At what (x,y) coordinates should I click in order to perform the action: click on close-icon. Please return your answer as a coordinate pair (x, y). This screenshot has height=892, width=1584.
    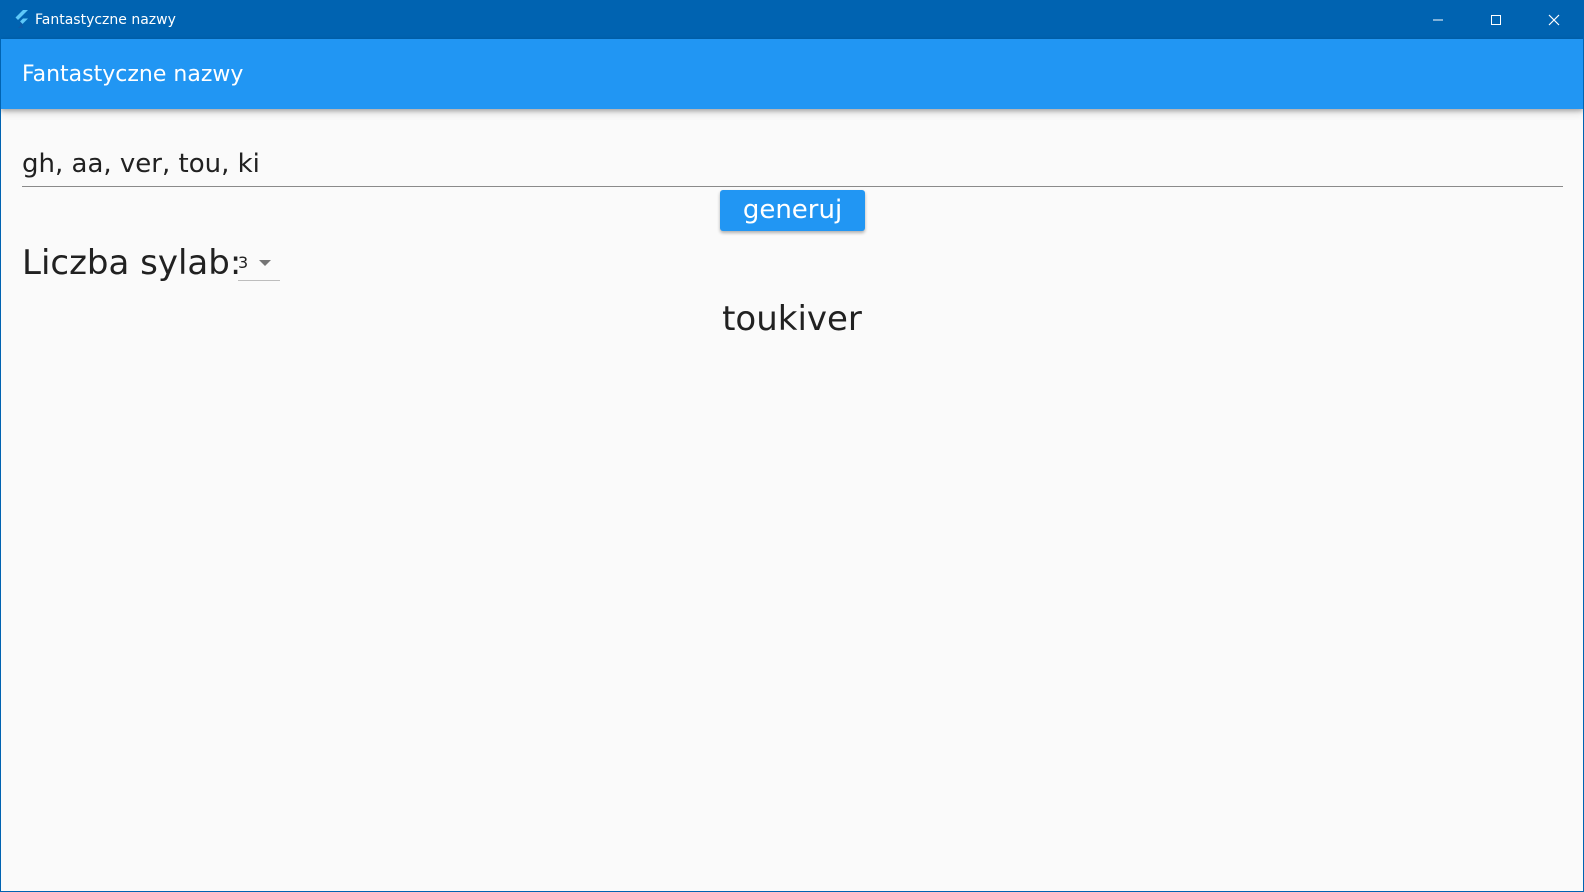
    Looking at the image, I should click on (1554, 20).